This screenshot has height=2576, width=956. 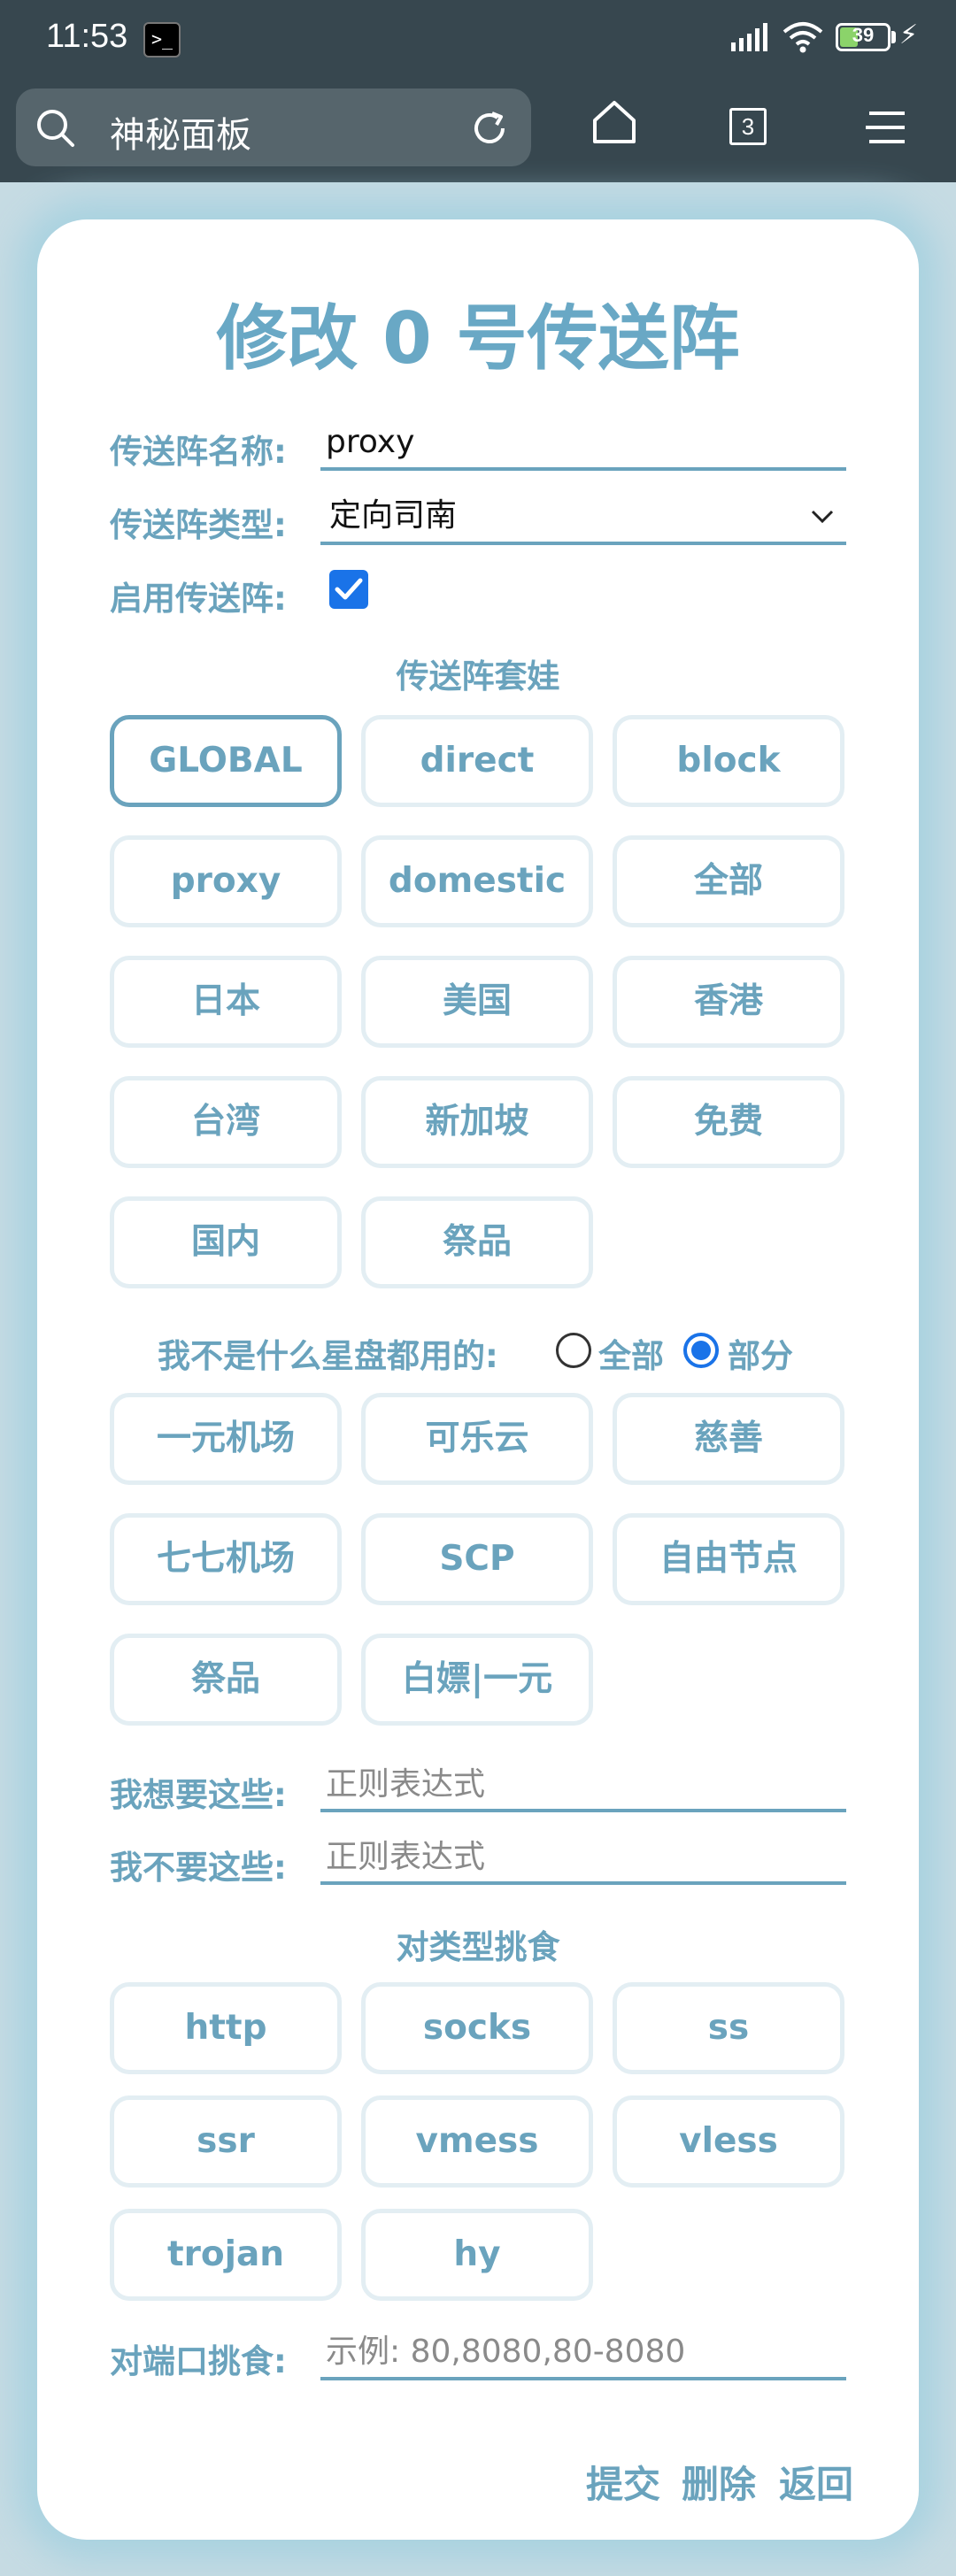 I want to click on nesting-chip: domestic, so click(x=477, y=881).